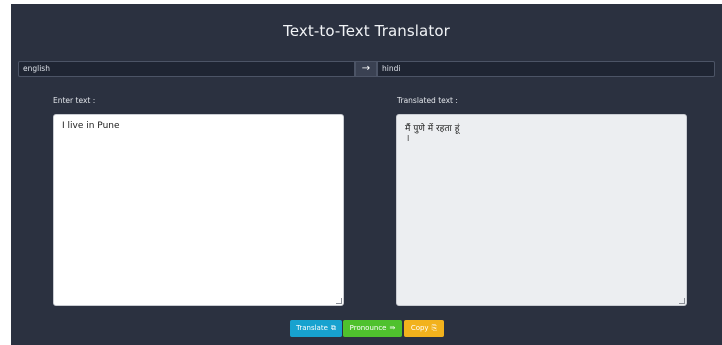 This screenshot has height=345, width=722. What do you see at coordinates (419, 328) in the screenshot?
I see `copy-button-label: Copy` at bounding box center [419, 328].